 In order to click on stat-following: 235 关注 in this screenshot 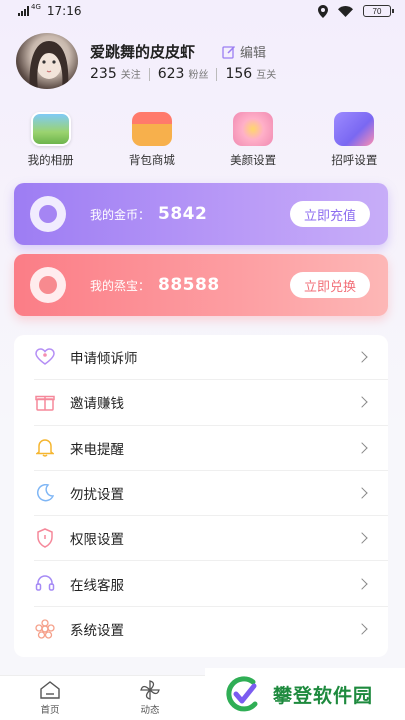, I will do `click(115, 74)`.